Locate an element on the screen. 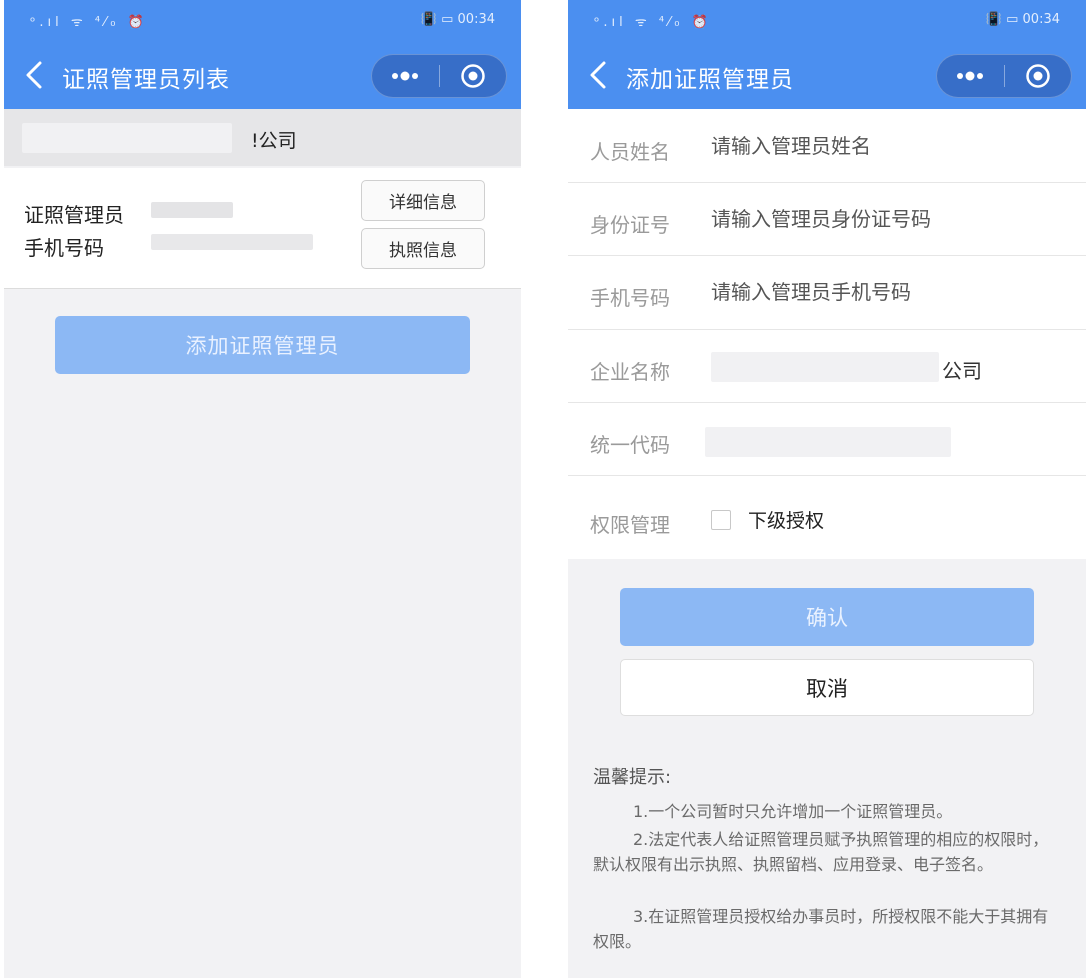 This screenshot has width=1092, height=978. company-row: 企业名称 公司 is located at coordinates (827, 366).